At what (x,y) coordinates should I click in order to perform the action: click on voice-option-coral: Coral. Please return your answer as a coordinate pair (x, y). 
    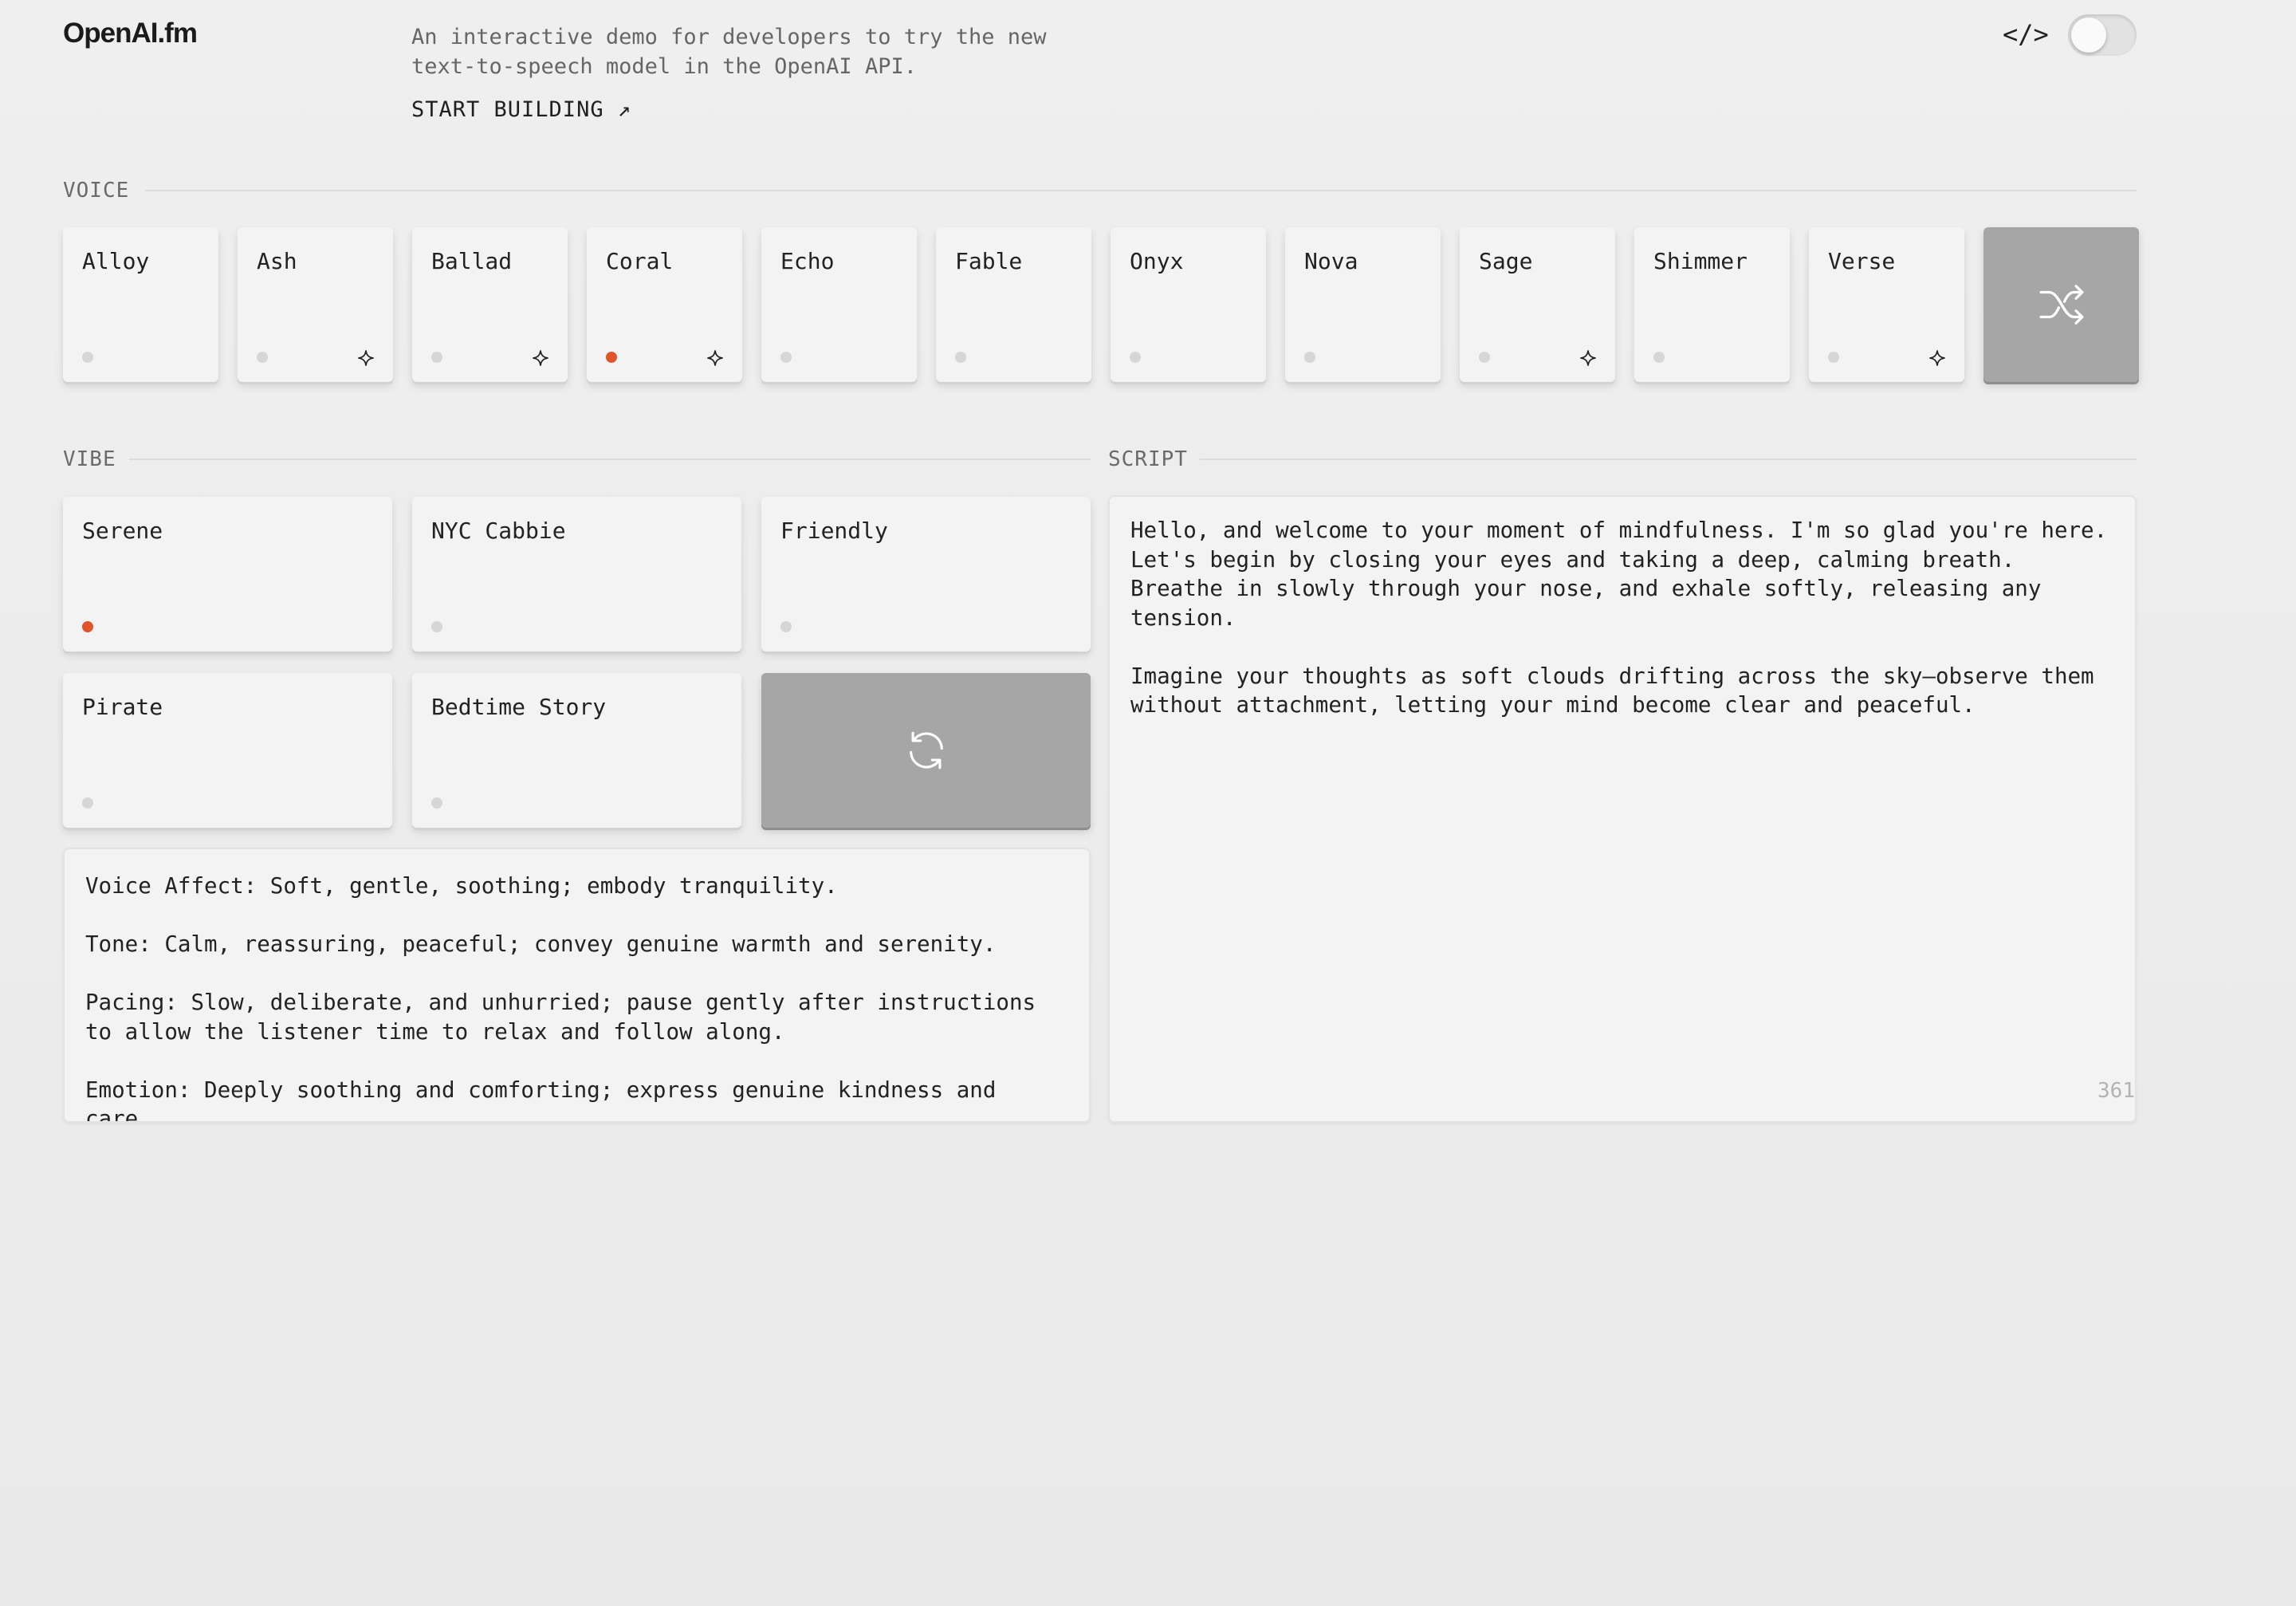
    Looking at the image, I should click on (664, 304).